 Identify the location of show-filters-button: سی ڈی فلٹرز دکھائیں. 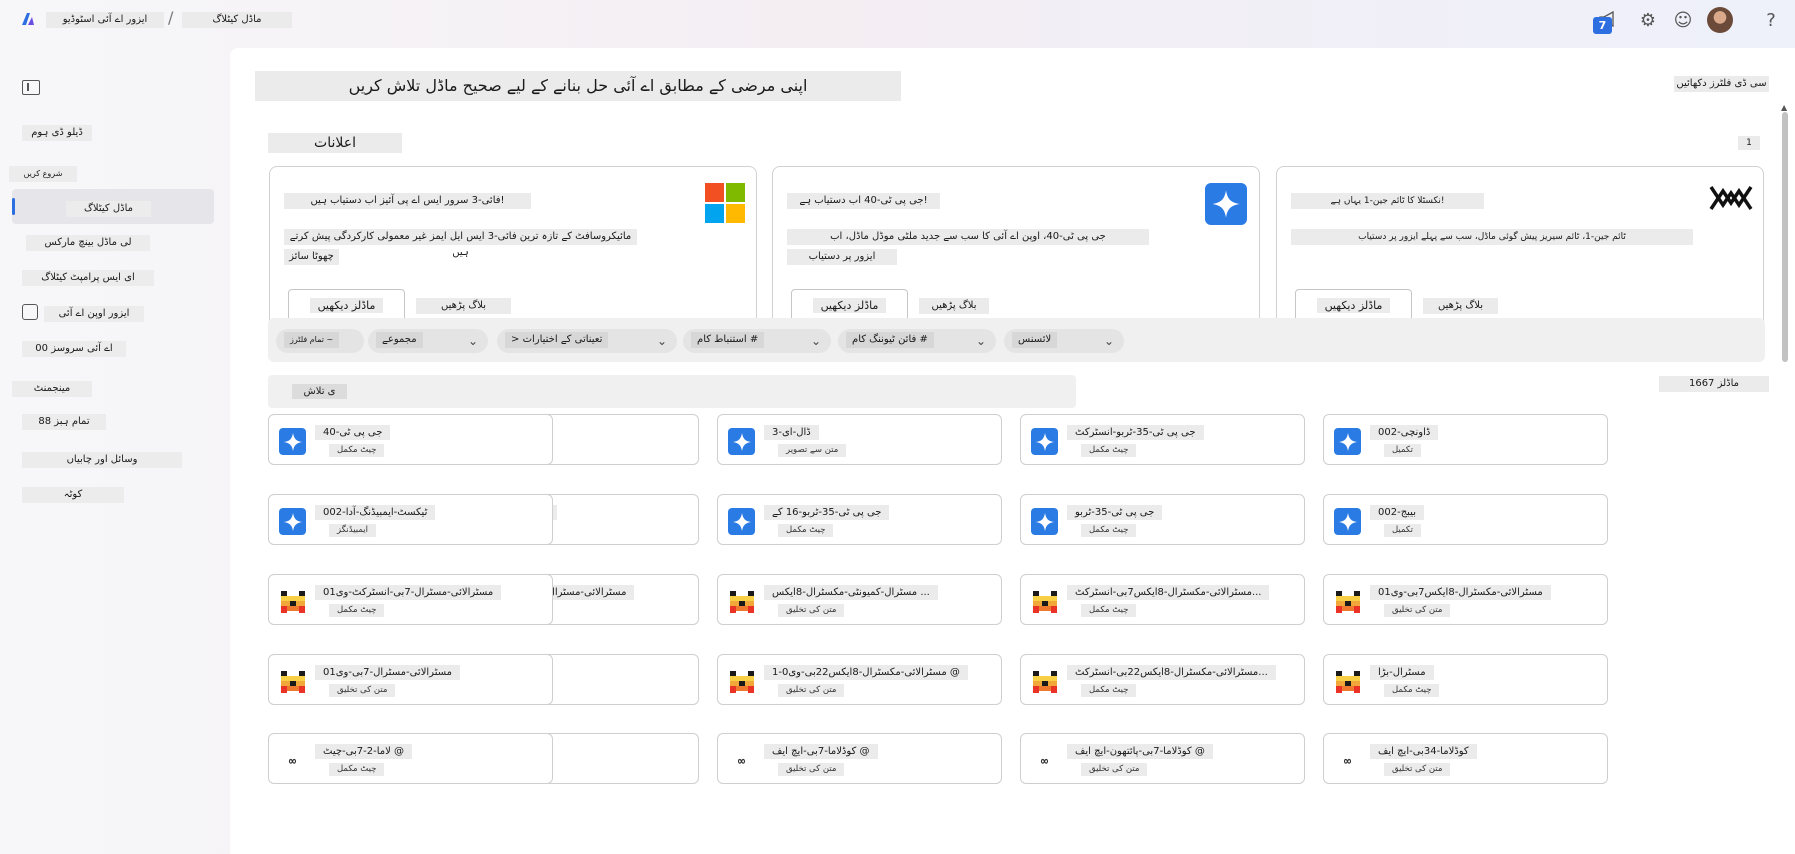
(1721, 84).